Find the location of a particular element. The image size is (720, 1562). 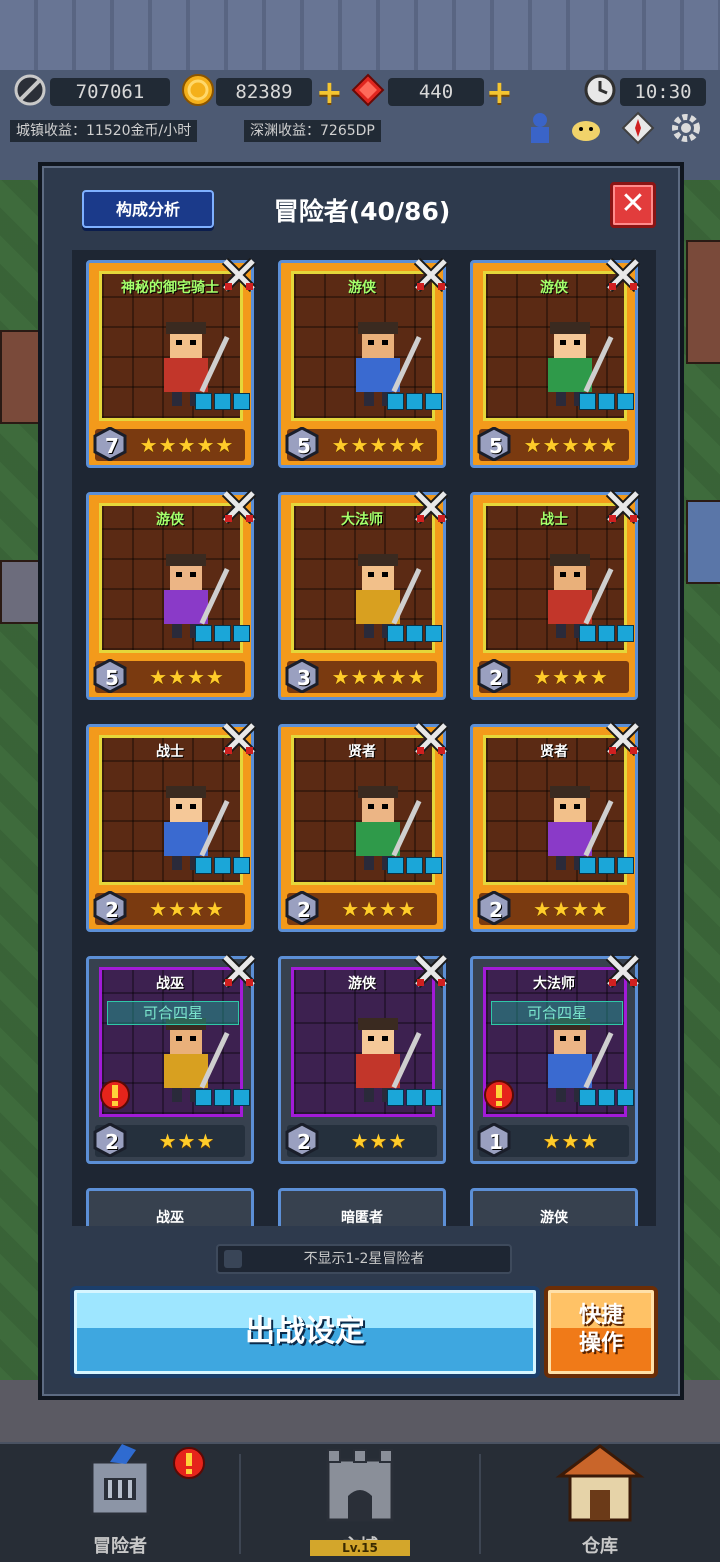

toggle-label: 不显示1-2星冒险者 is located at coordinates (364, 1259).